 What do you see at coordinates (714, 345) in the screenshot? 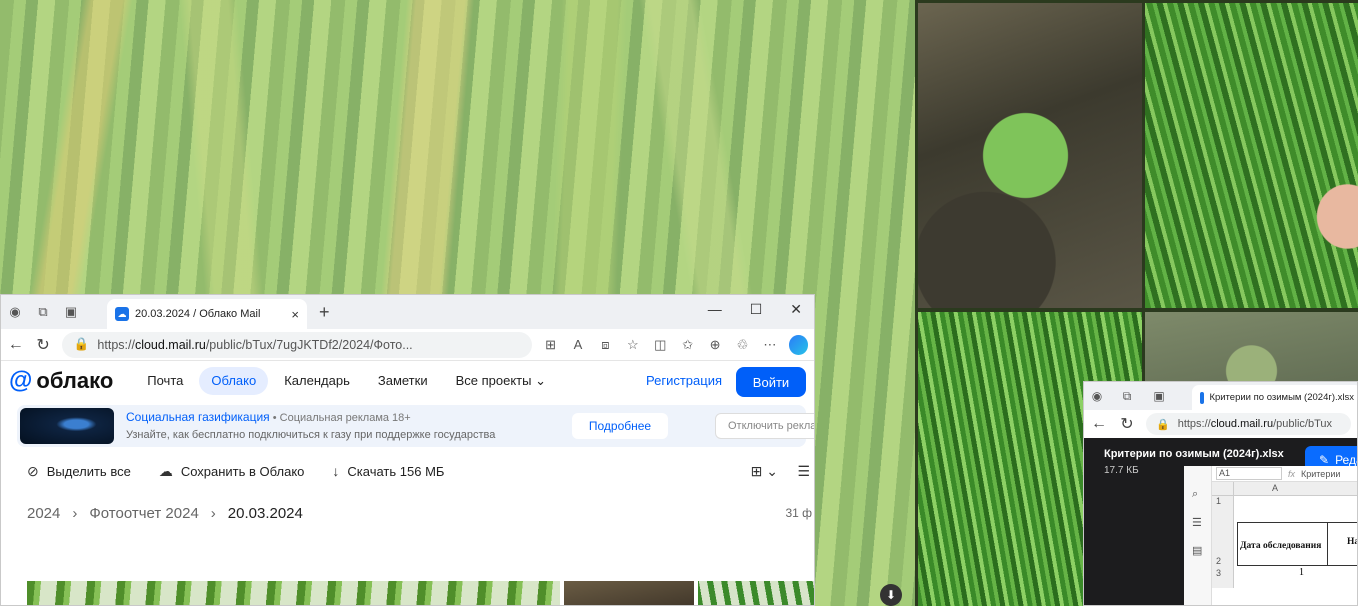
I see `collections-icon: ⊕` at bounding box center [714, 345].